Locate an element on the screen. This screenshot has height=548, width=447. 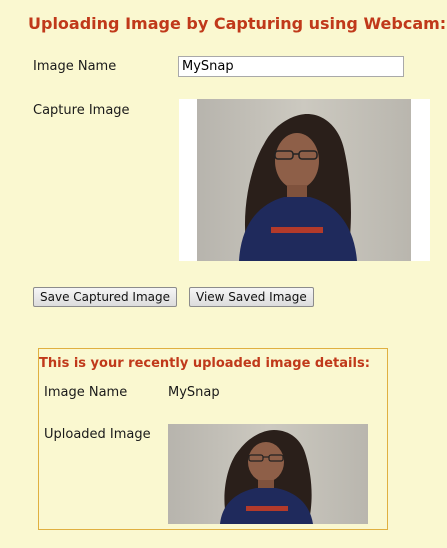
view-saved-image-button: View Saved Image is located at coordinates (251, 297).